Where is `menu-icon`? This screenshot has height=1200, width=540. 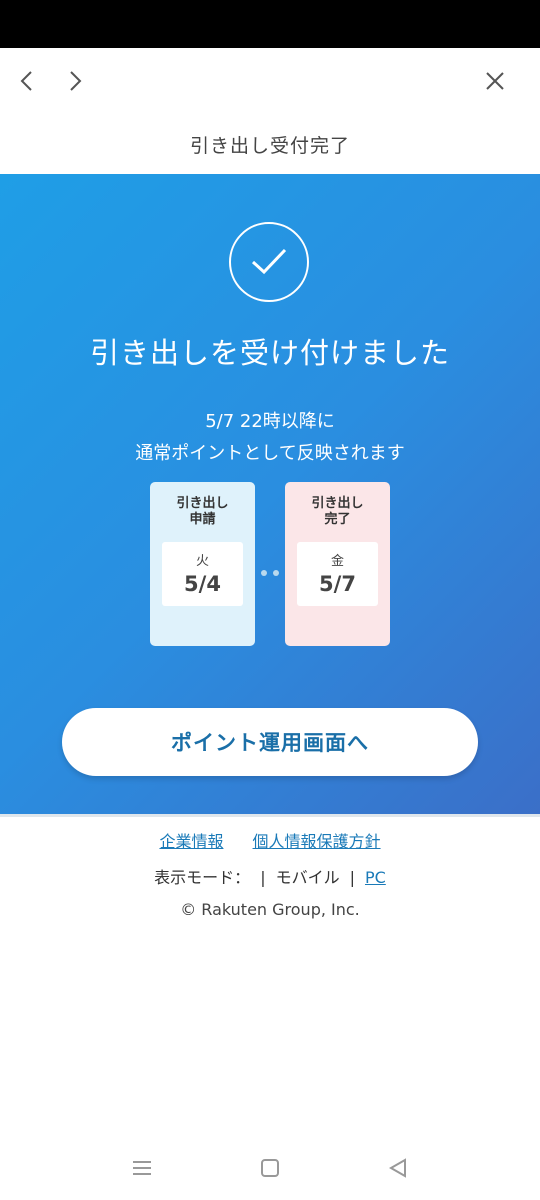 menu-icon is located at coordinates (142, 1168).